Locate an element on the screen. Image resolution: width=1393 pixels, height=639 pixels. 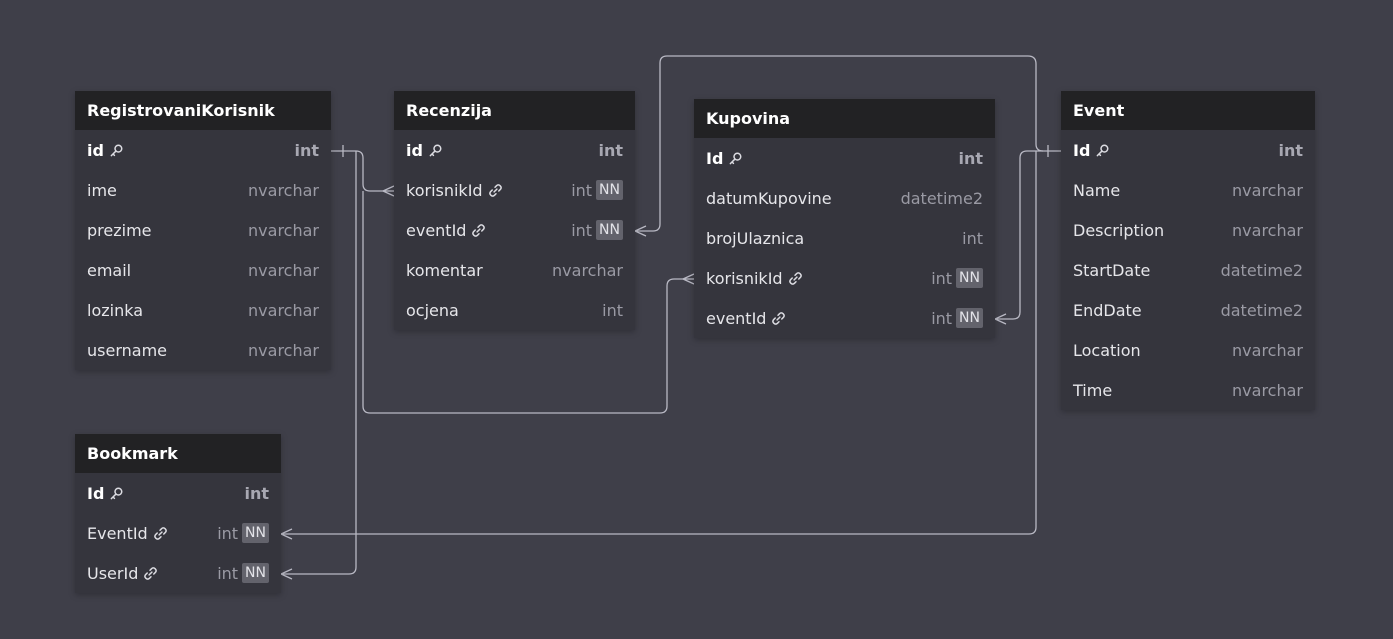
field-name-group: EndDate is located at coordinates (1107, 310).